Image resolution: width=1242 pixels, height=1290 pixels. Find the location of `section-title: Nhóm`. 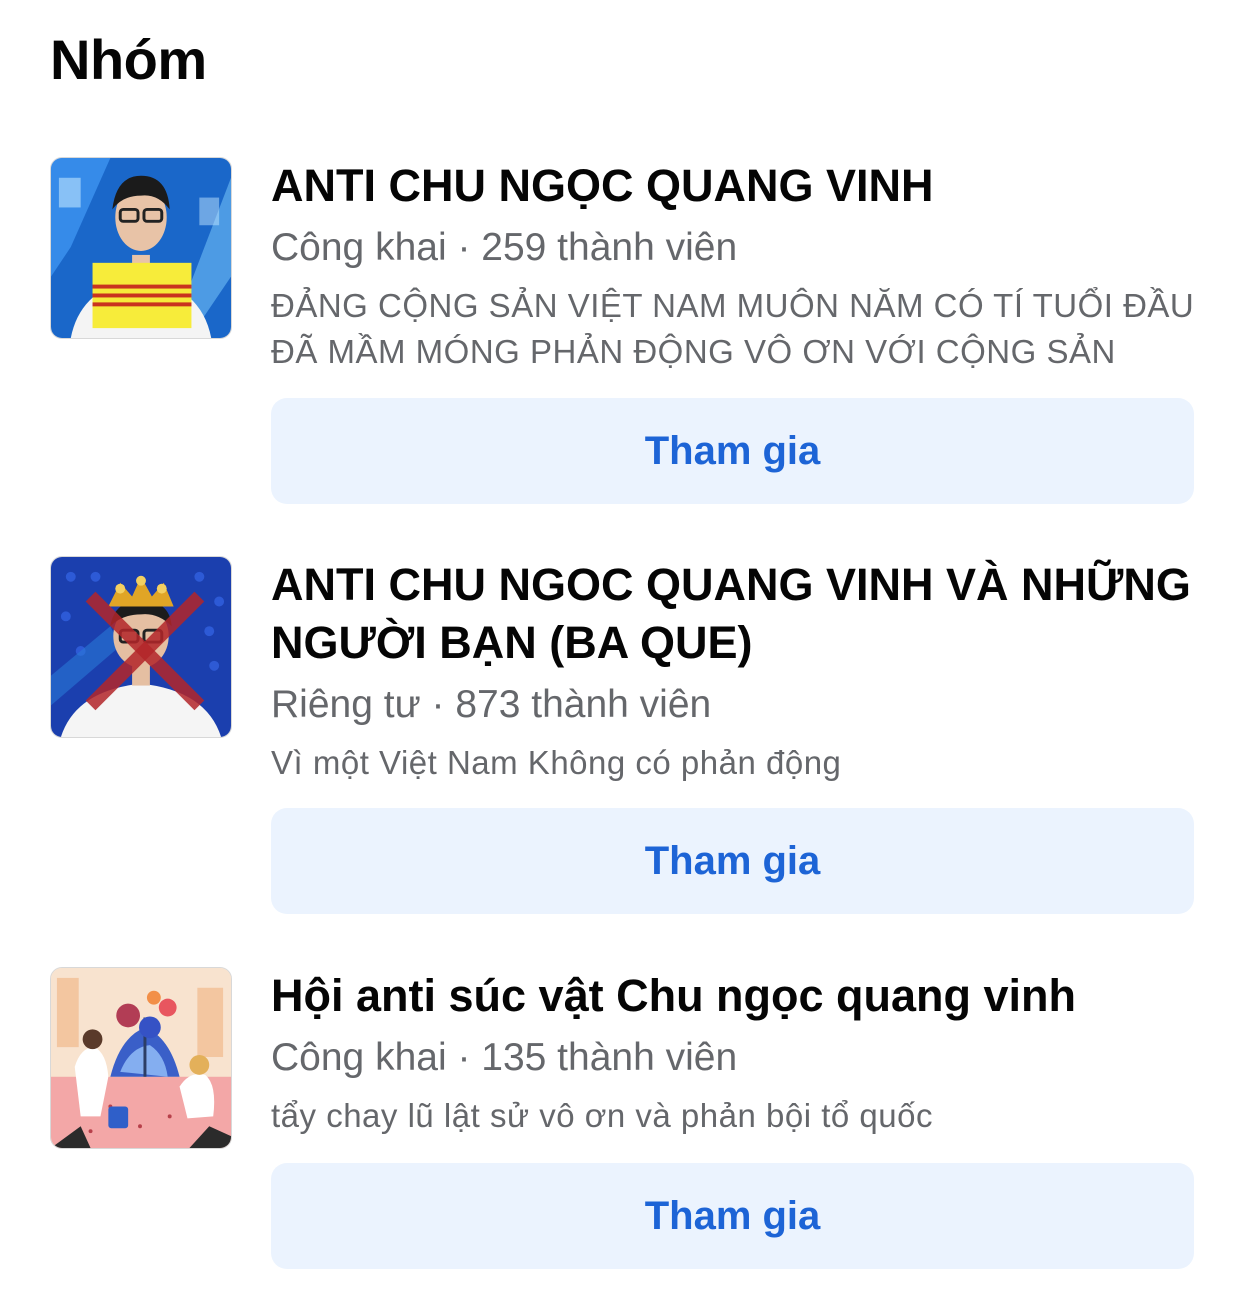

section-title: Nhóm is located at coordinates (128, 59).